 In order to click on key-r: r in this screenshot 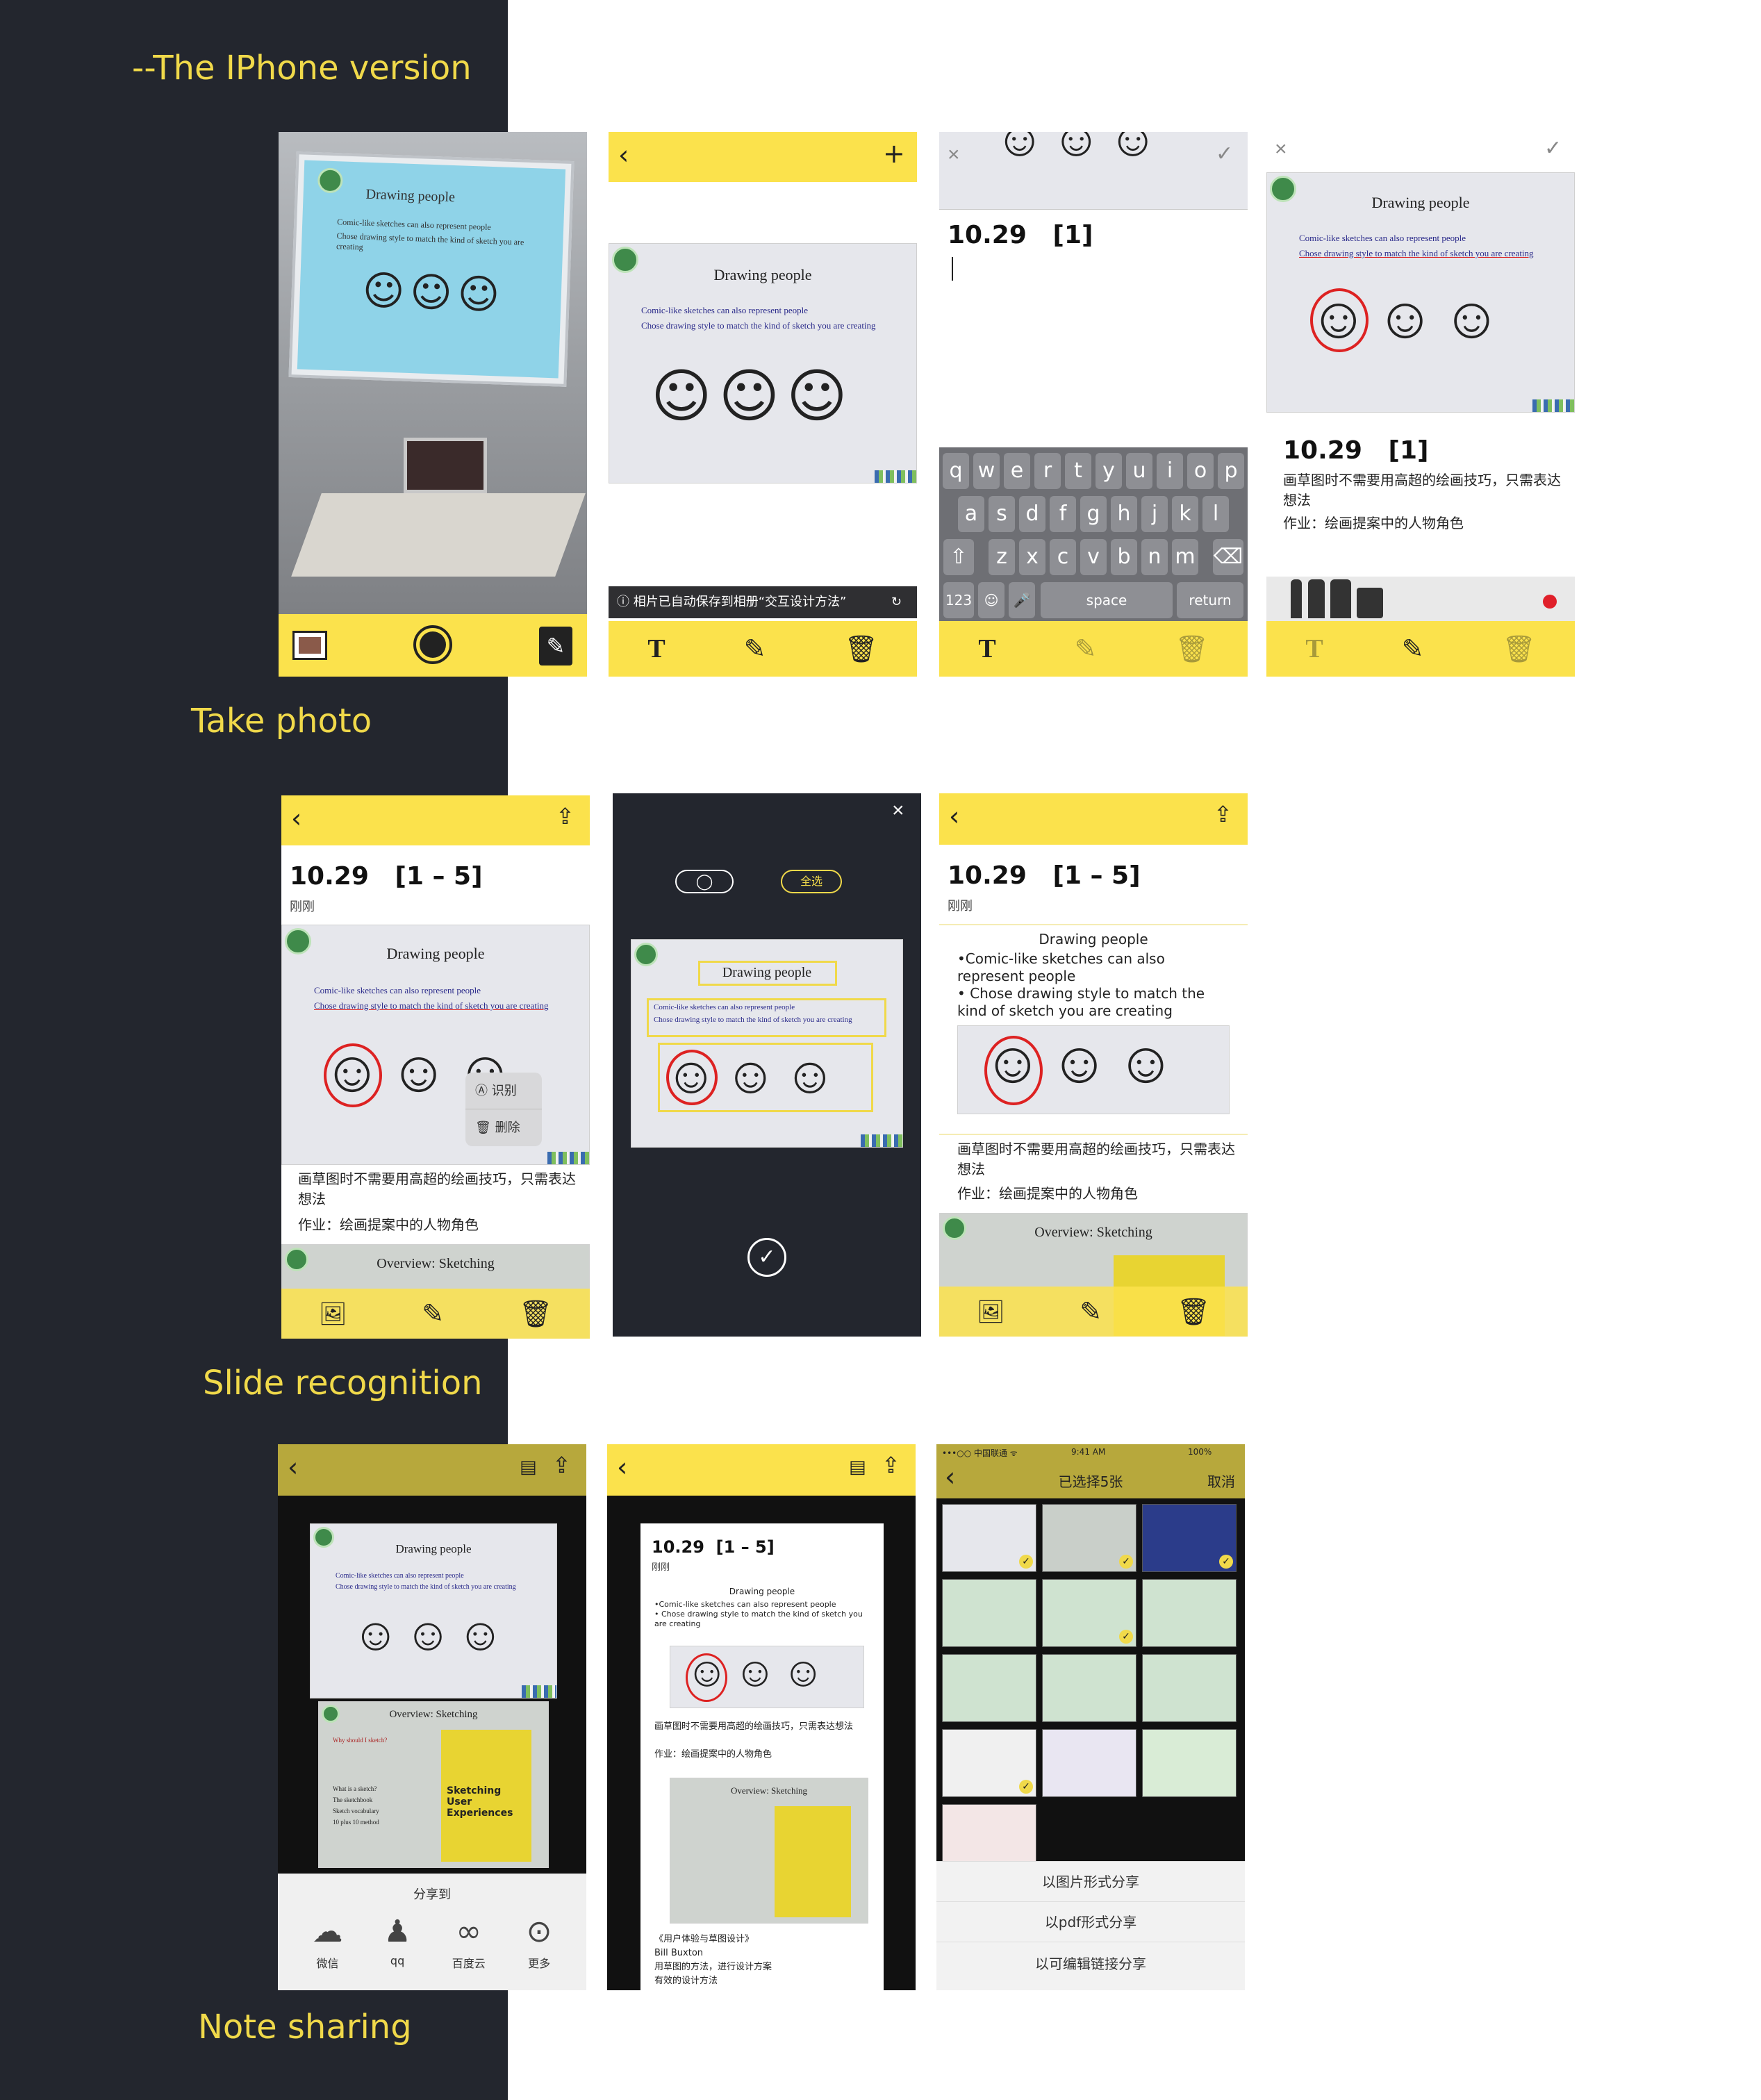, I will do `click(1047, 471)`.